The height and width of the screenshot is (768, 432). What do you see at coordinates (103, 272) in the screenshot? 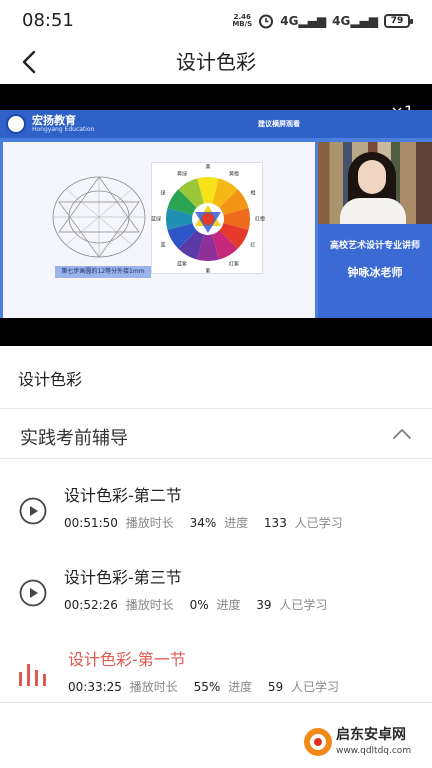
I see `slide-caption: 第七步画圆的12等分外接1mm` at bounding box center [103, 272].